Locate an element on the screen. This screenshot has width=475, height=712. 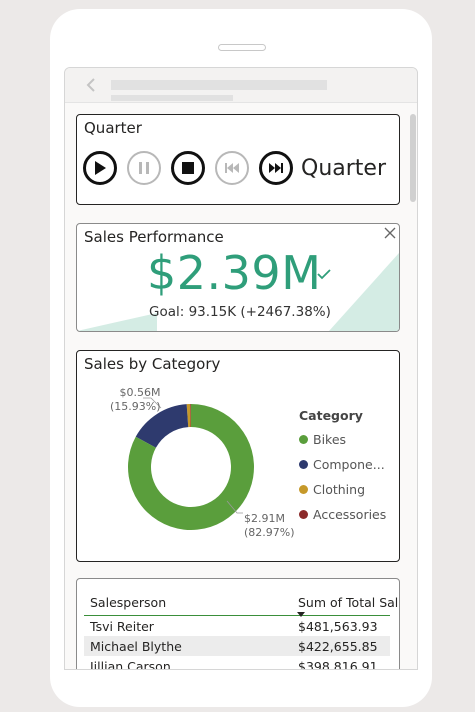
legend-label-clothing: Clothing is located at coordinates (339, 489).